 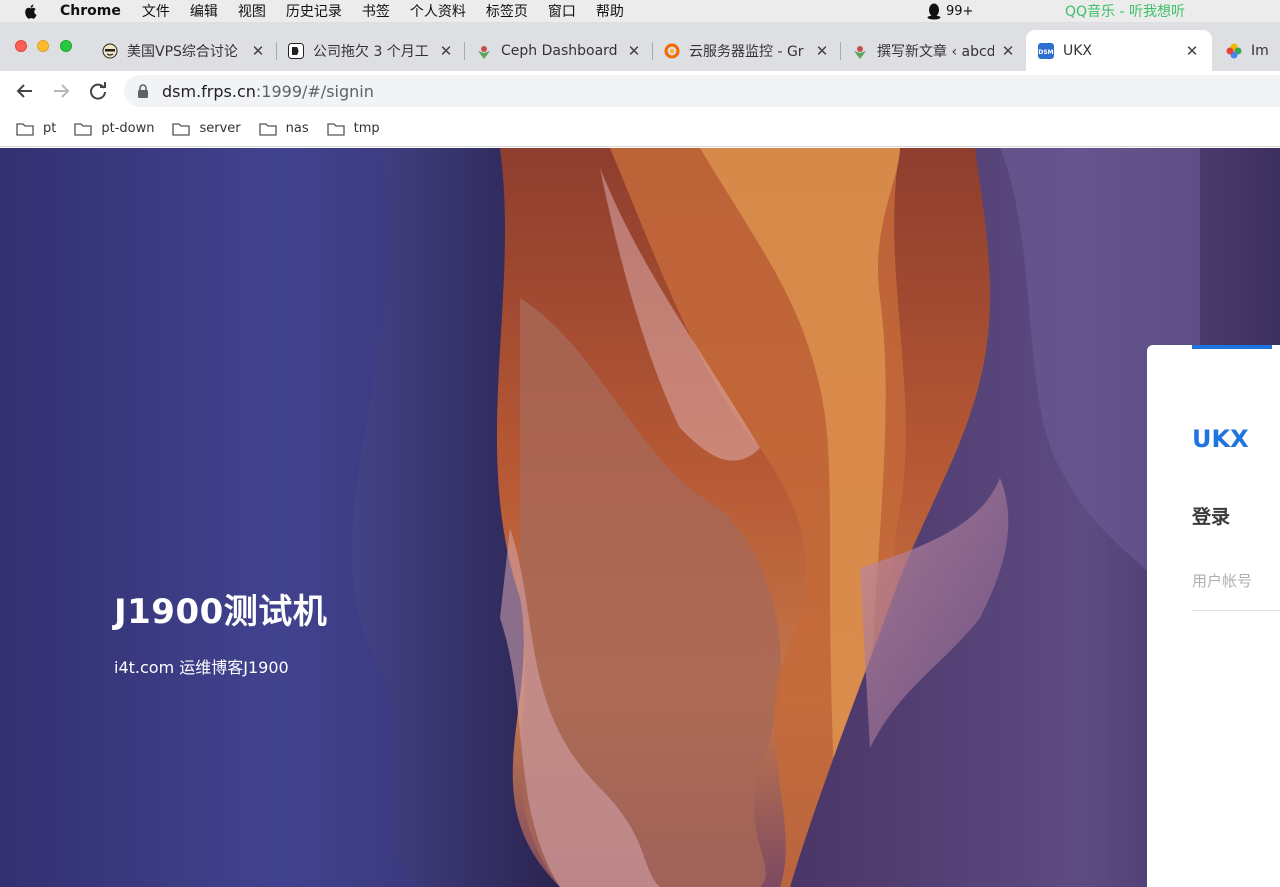 What do you see at coordinates (314, 91) in the screenshot?
I see `url-path: :1999/#/signin` at bounding box center [314, 91].